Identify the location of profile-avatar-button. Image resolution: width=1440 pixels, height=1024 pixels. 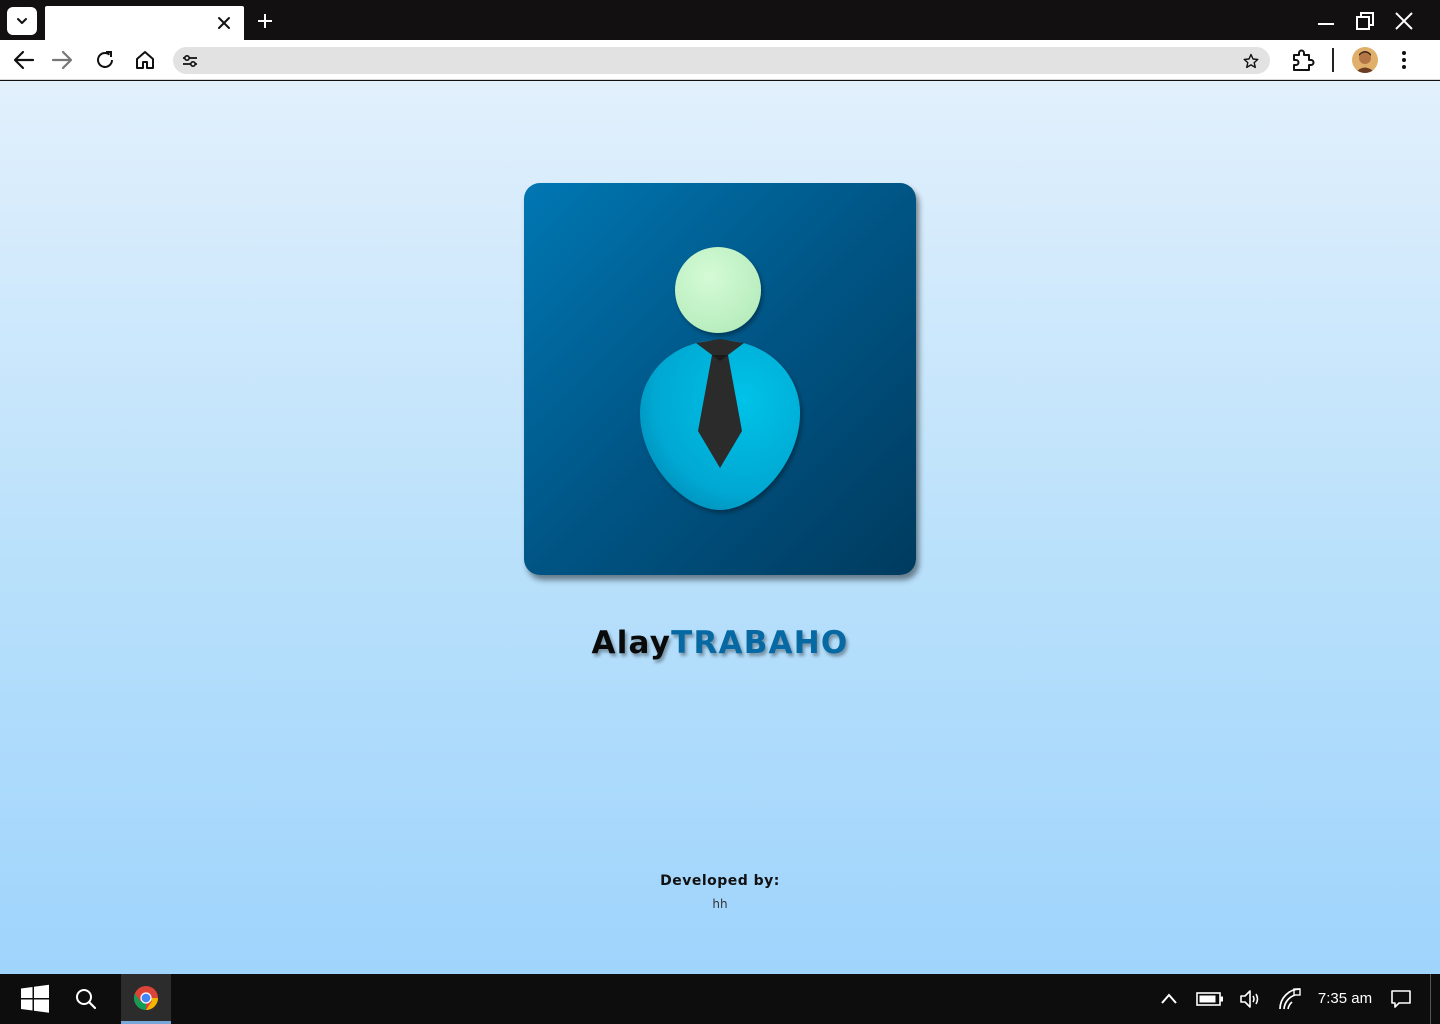
(1365, 60).